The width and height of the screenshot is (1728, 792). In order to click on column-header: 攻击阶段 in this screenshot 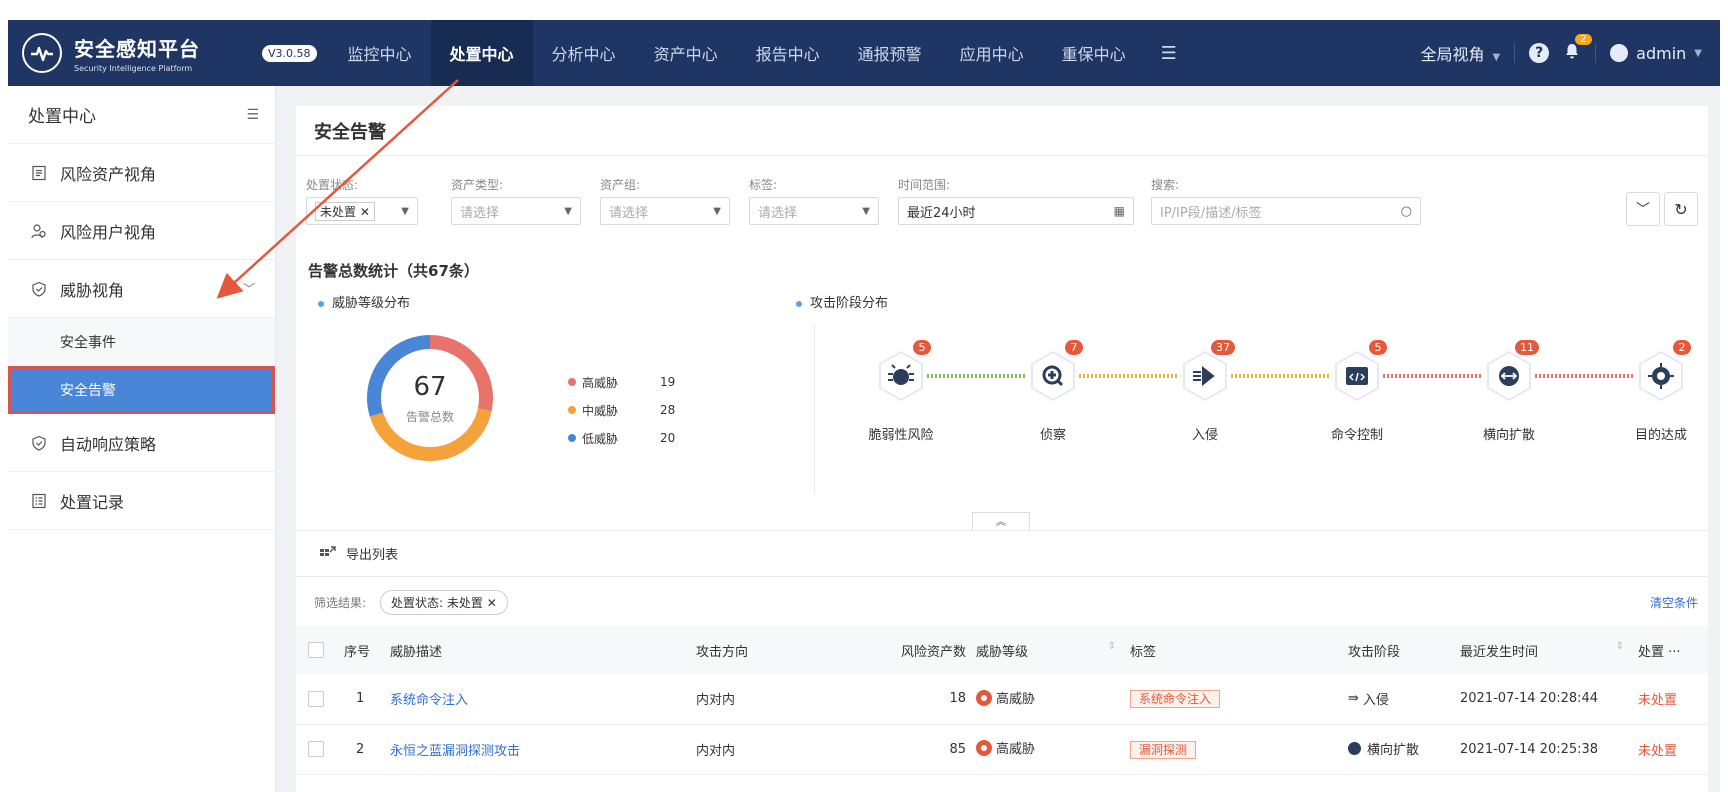, I will do `click(1374, 652)`.